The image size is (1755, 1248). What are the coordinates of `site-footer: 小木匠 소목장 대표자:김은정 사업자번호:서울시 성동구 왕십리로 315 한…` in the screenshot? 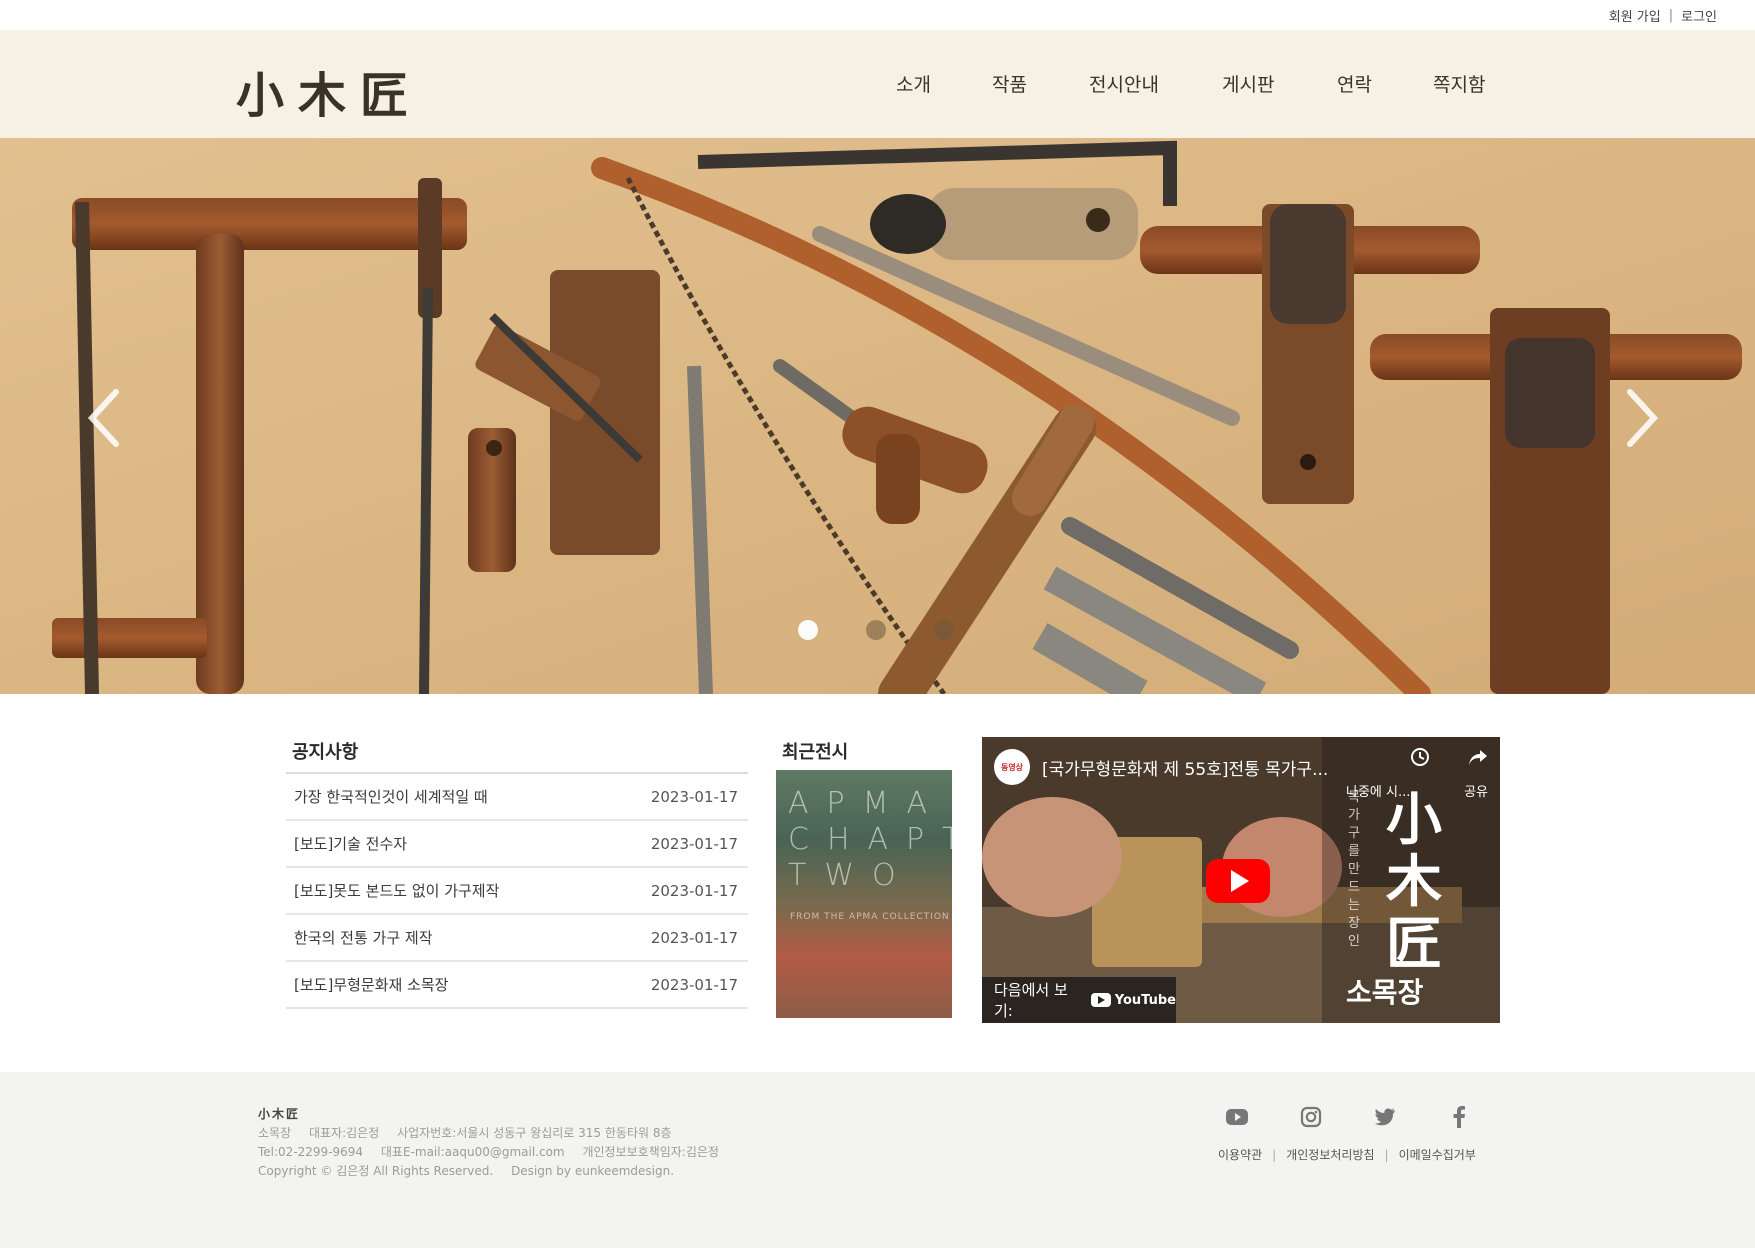 It's located at (877, 1160).